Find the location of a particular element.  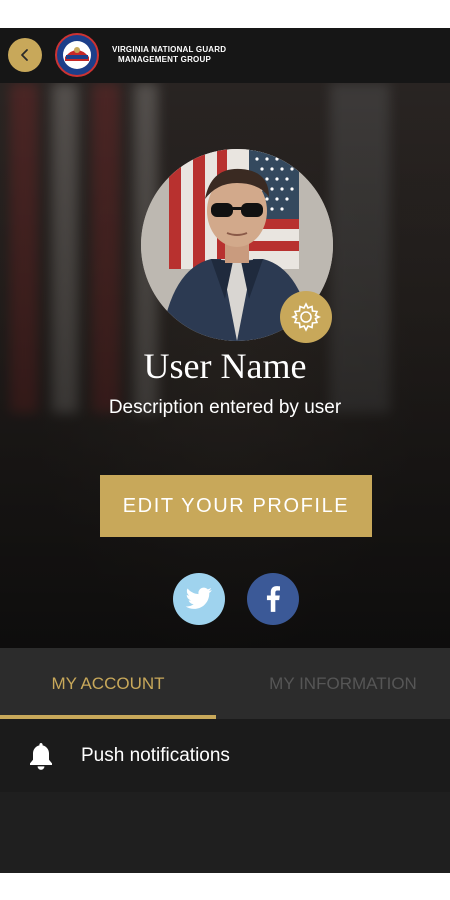

push-notifications-row: Push notifications is located at coordinates (225, 755).